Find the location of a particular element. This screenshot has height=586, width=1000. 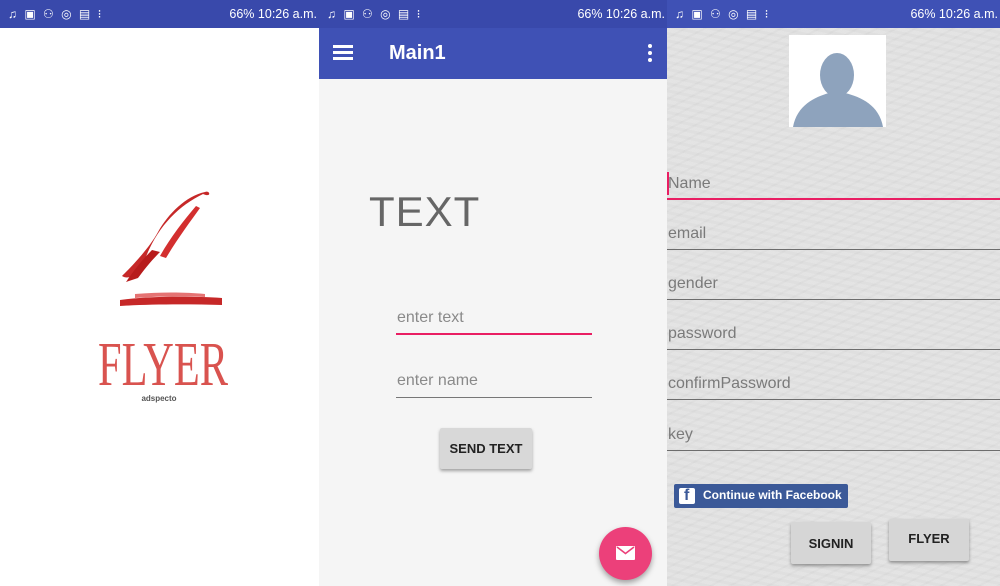

key-field: key is located at coordinates (833, 437).